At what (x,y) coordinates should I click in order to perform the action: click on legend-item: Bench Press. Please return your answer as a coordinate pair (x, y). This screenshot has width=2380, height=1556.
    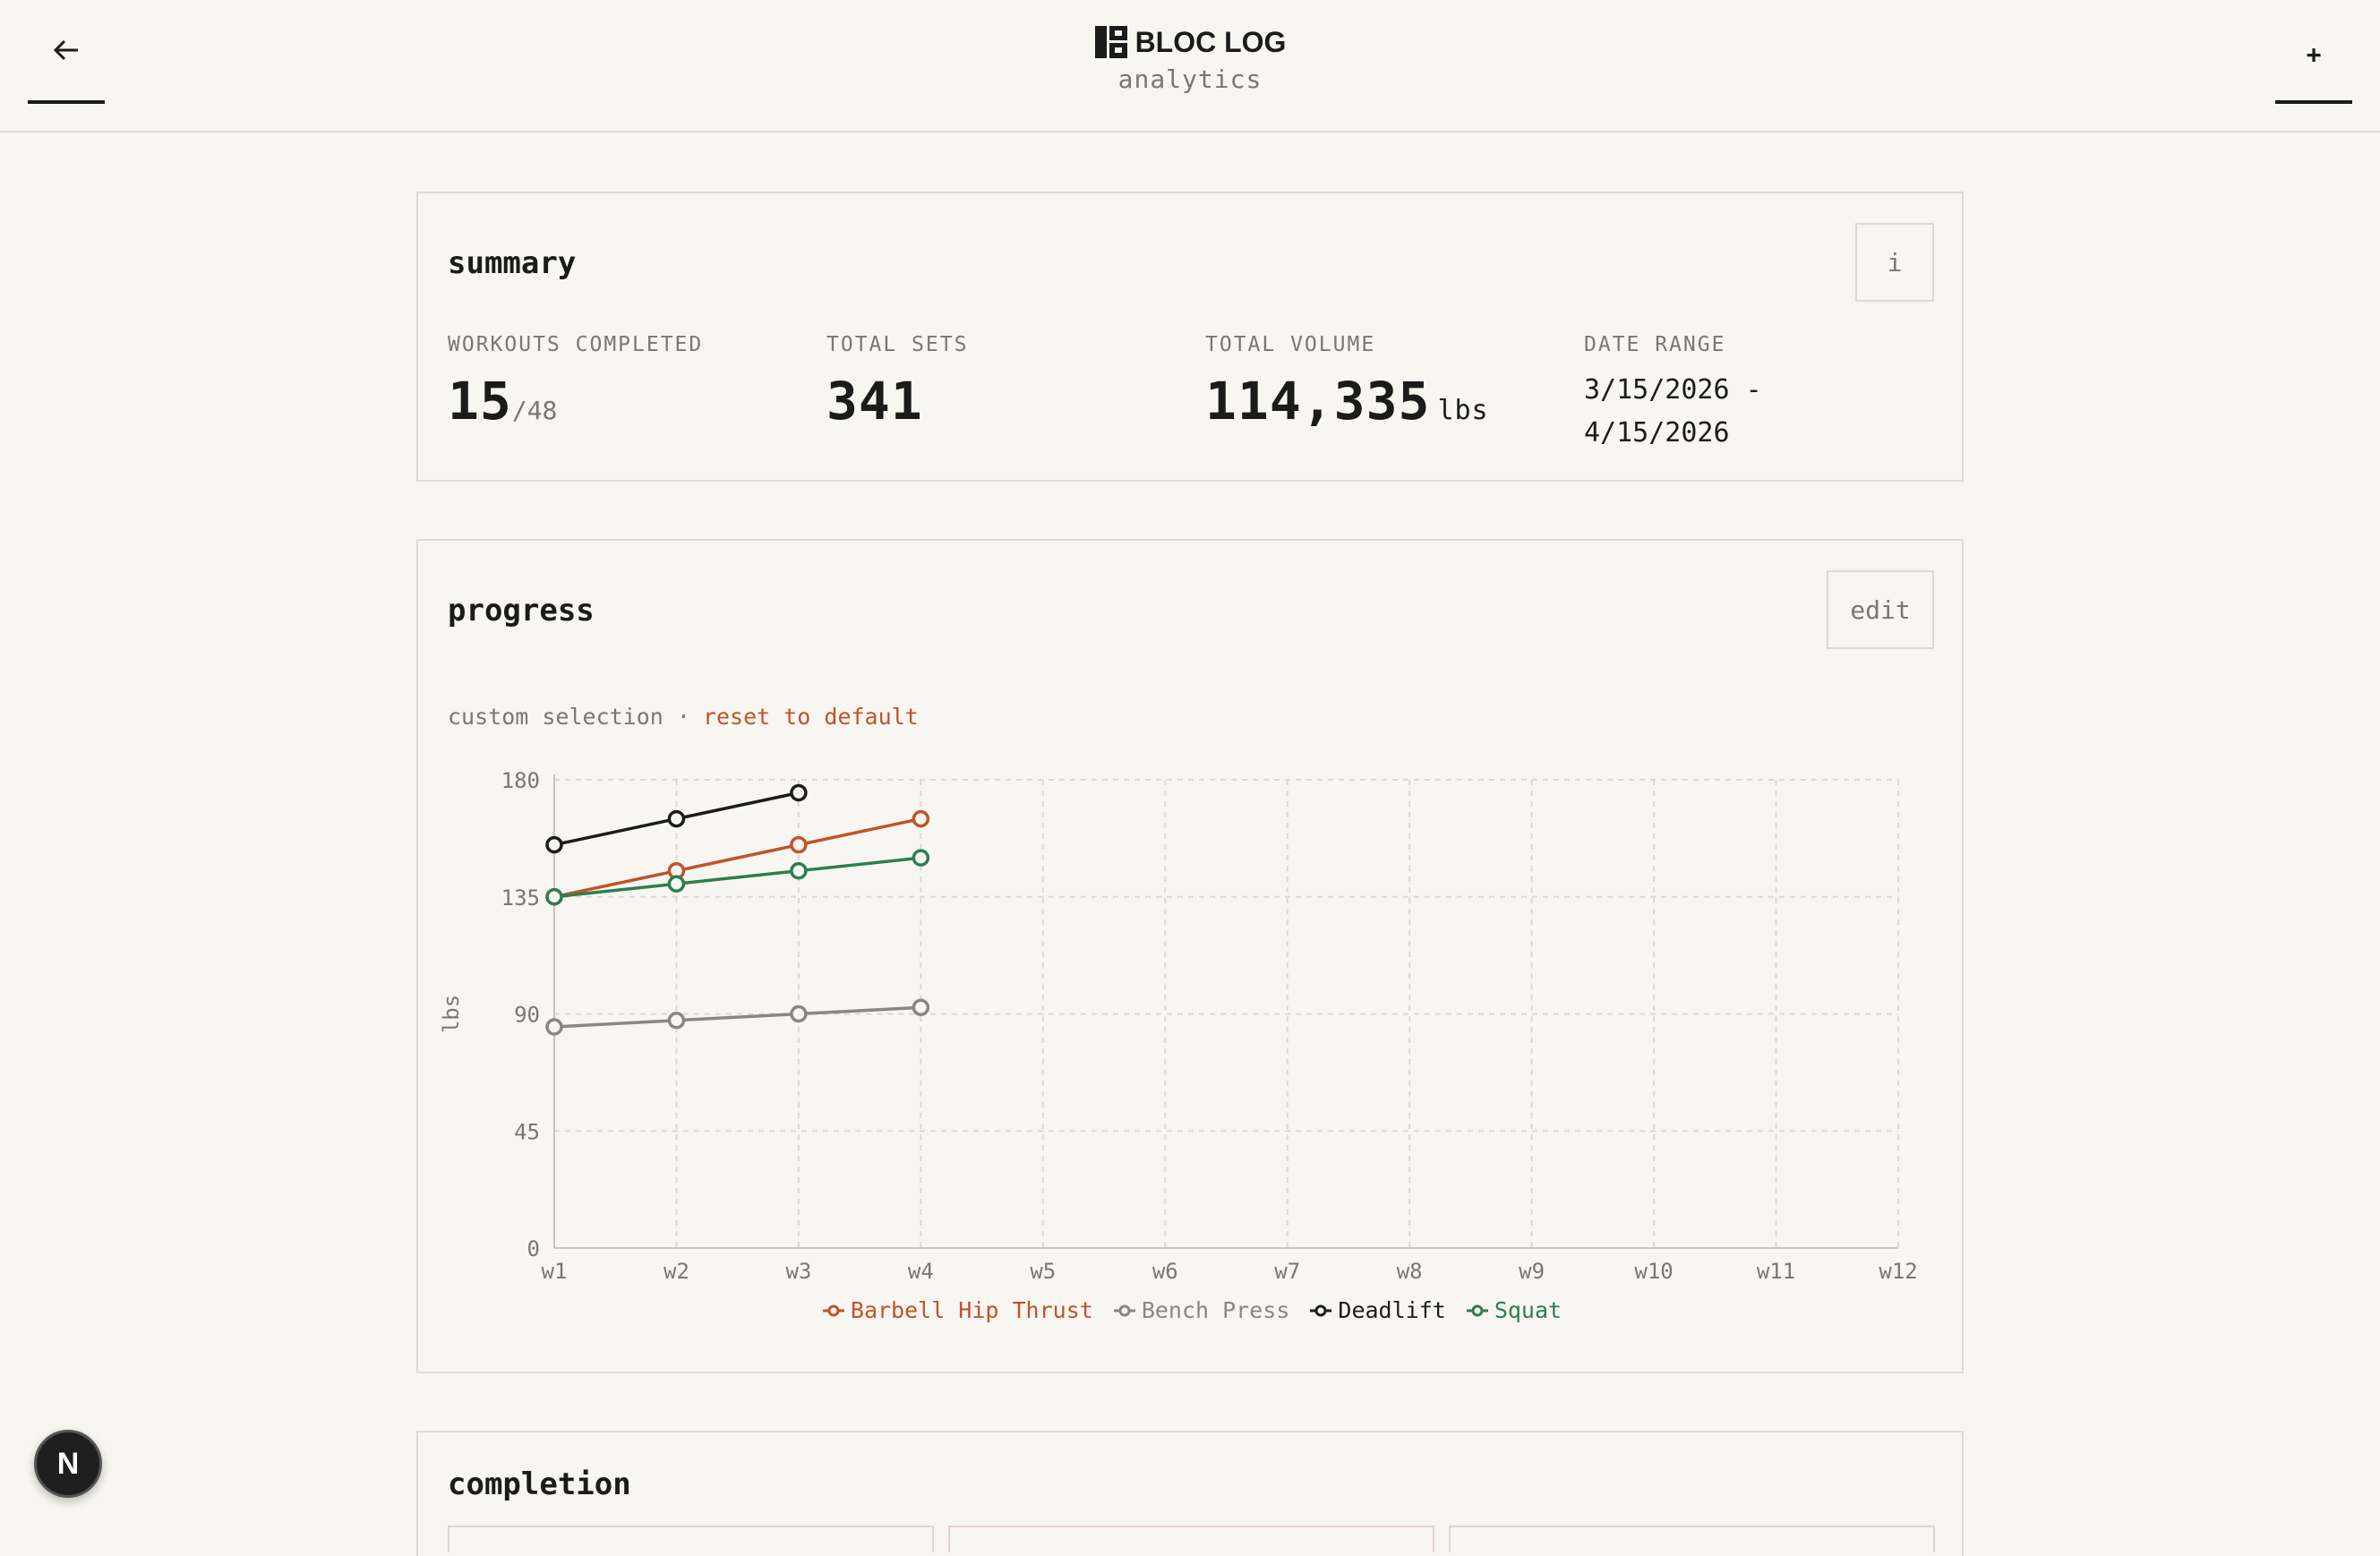
    Looking at the image, I should click on (1201, 1310).